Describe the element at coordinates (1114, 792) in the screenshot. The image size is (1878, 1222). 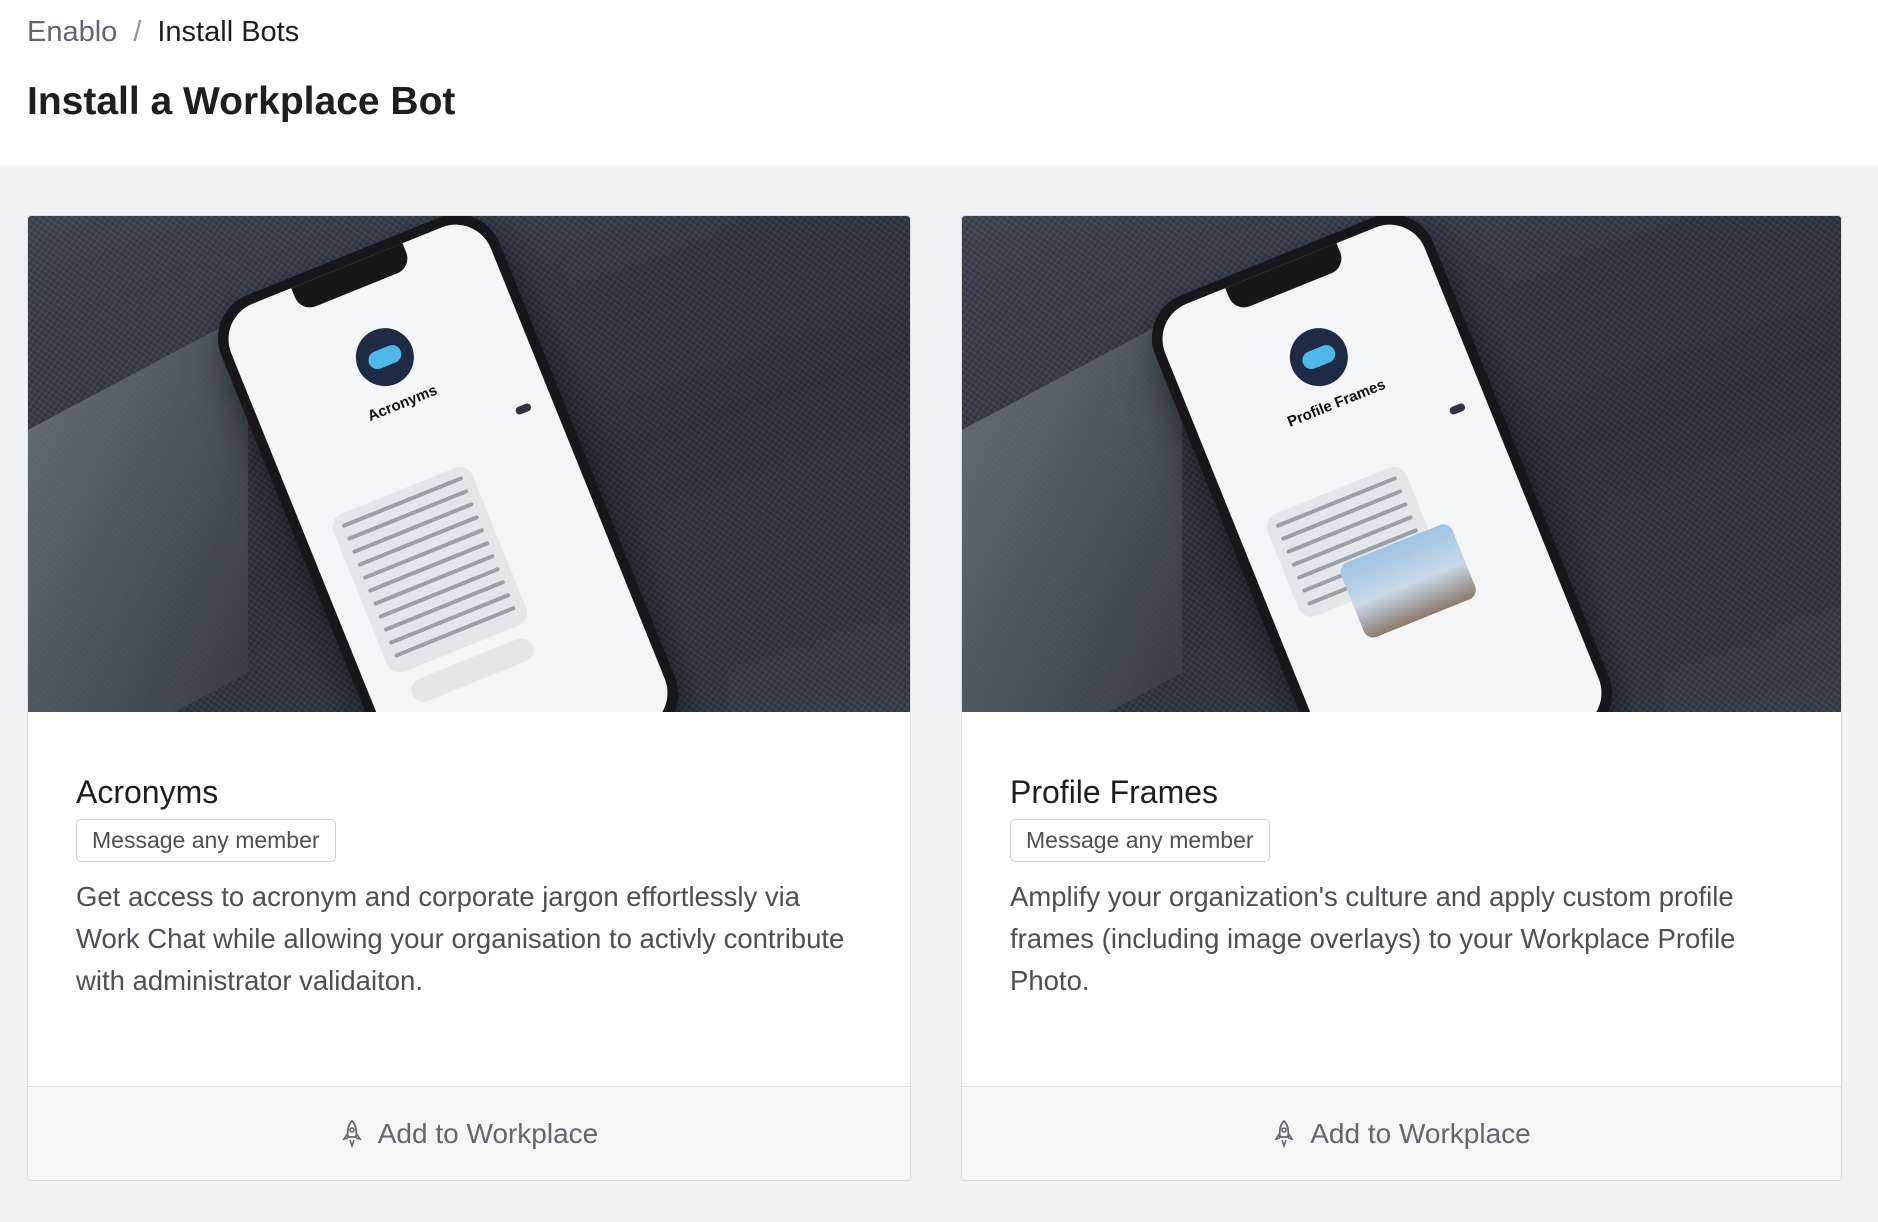
I see `bot-name: Profile Frames` at that location.